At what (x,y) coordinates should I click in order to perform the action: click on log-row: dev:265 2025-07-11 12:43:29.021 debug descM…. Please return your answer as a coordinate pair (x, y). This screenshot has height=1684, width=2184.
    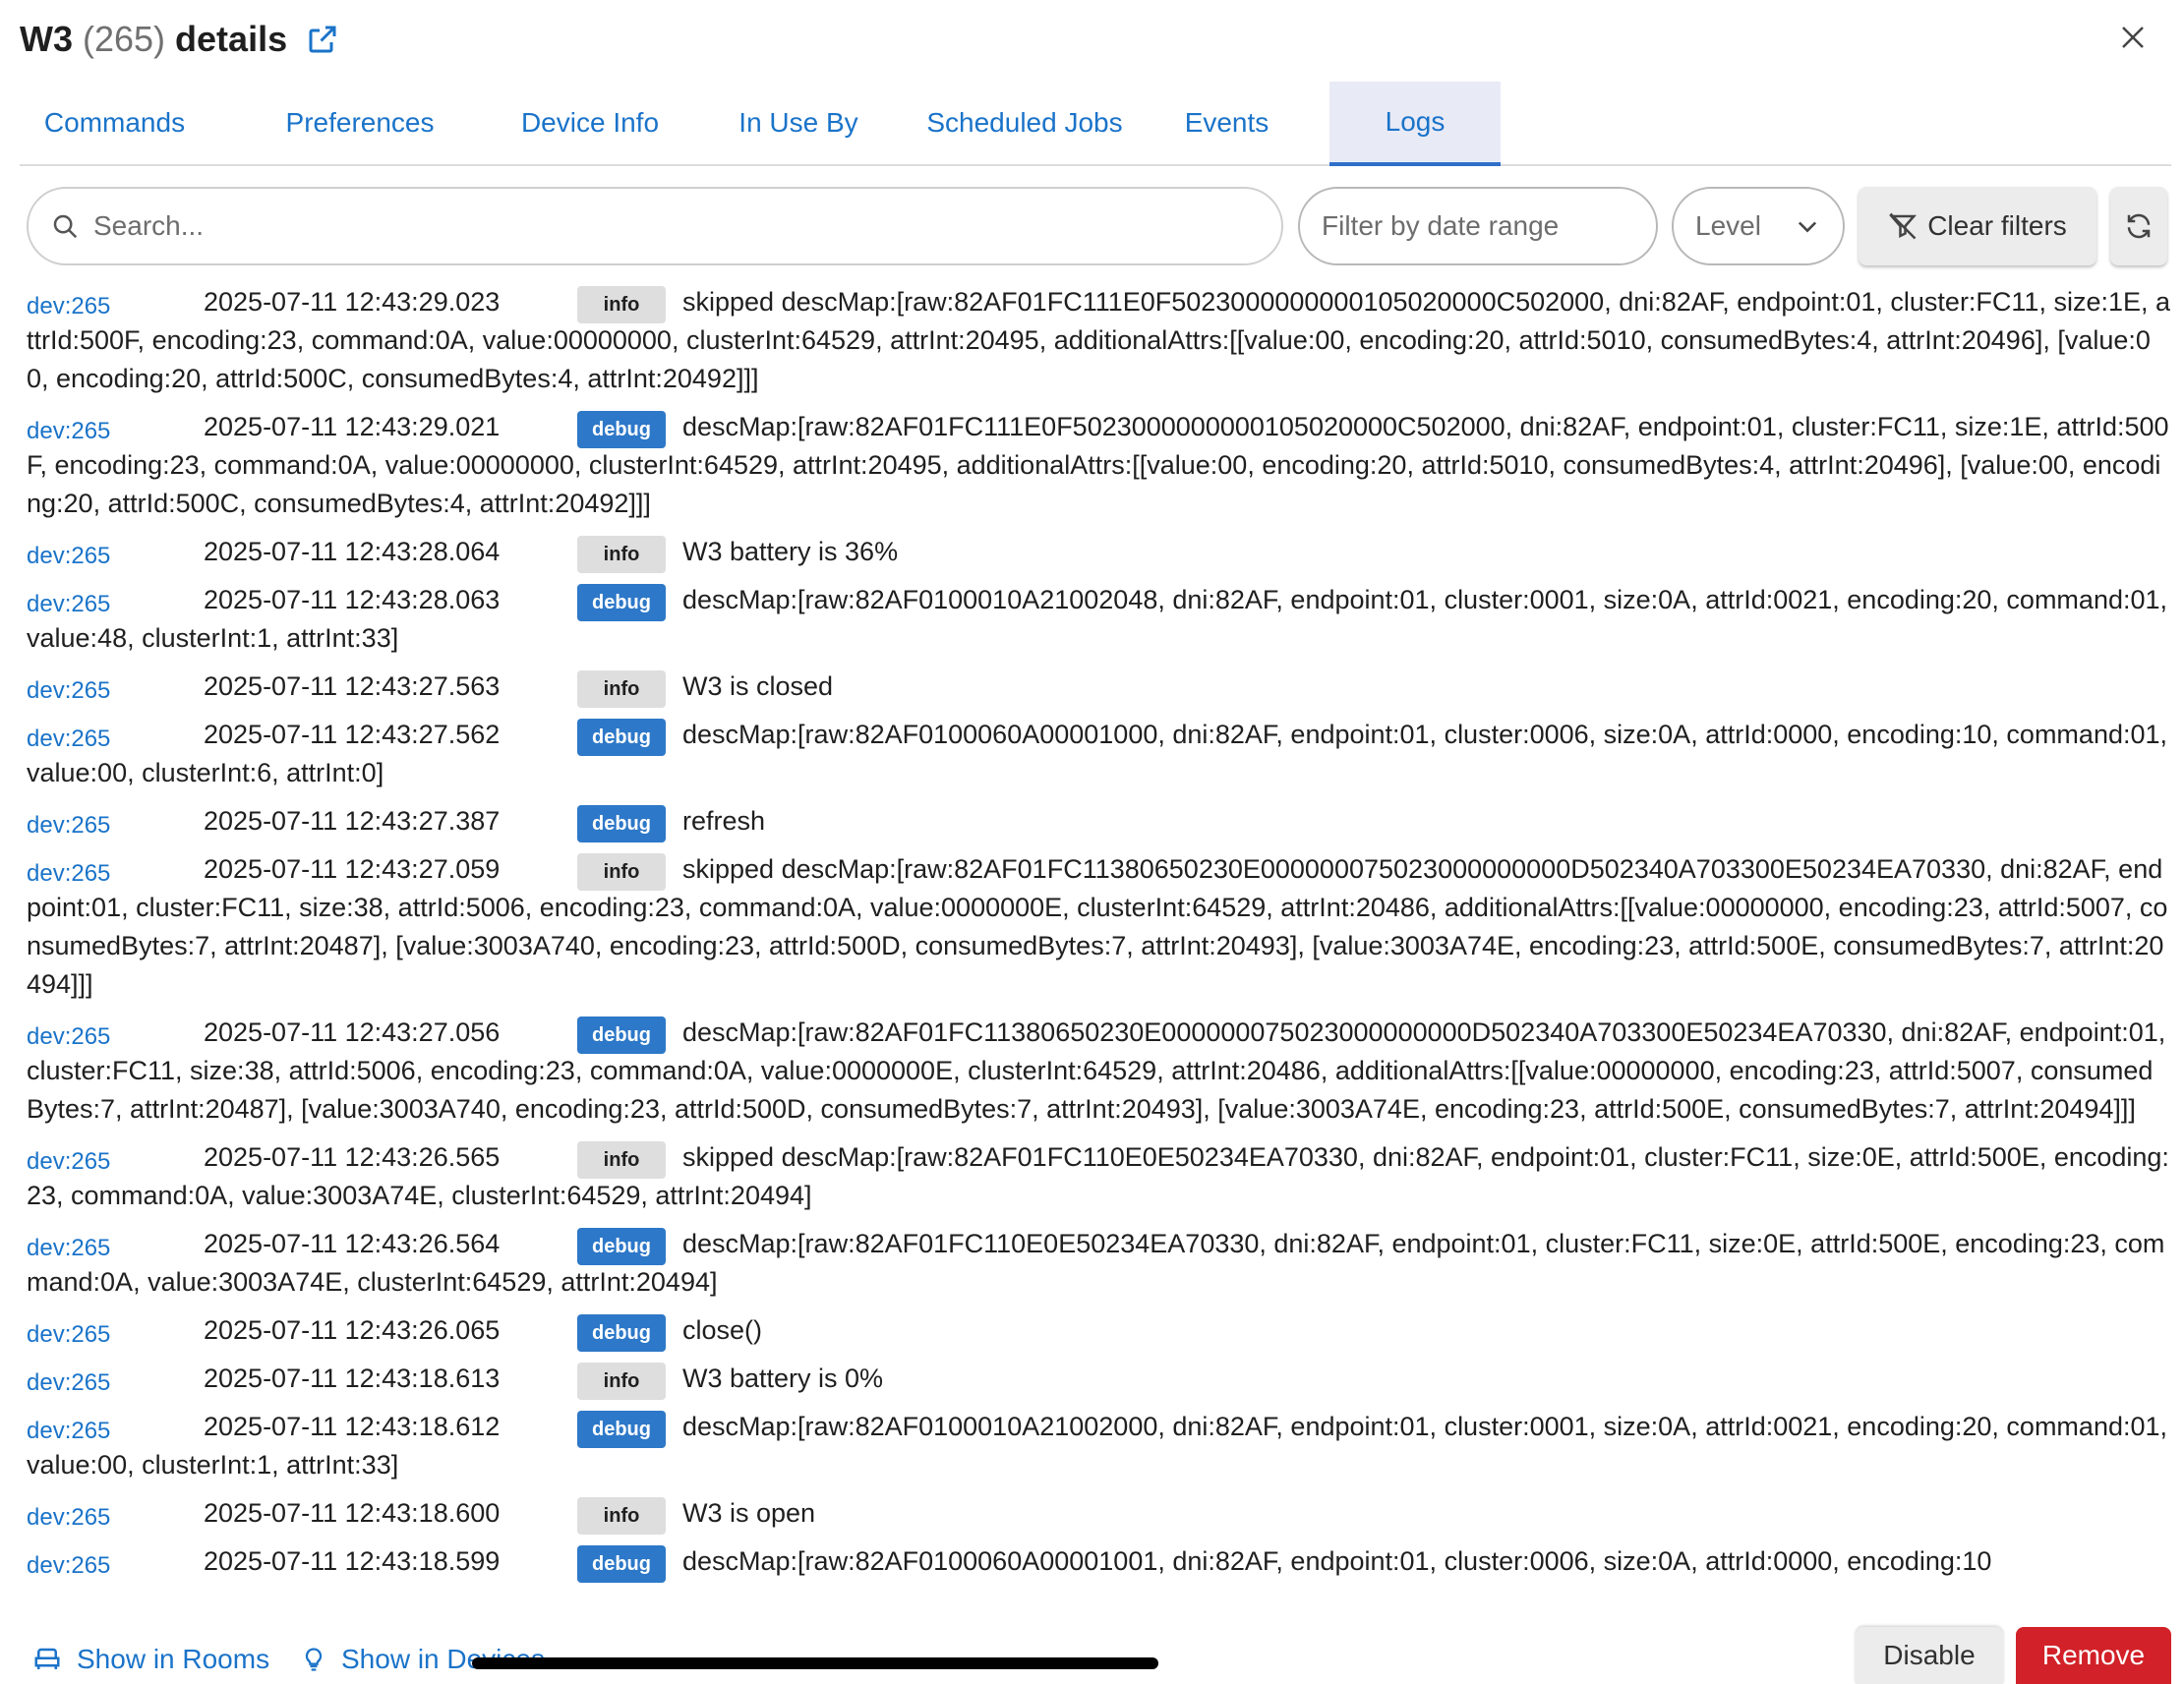
    Looking at the image, I should click on (1098, 465).